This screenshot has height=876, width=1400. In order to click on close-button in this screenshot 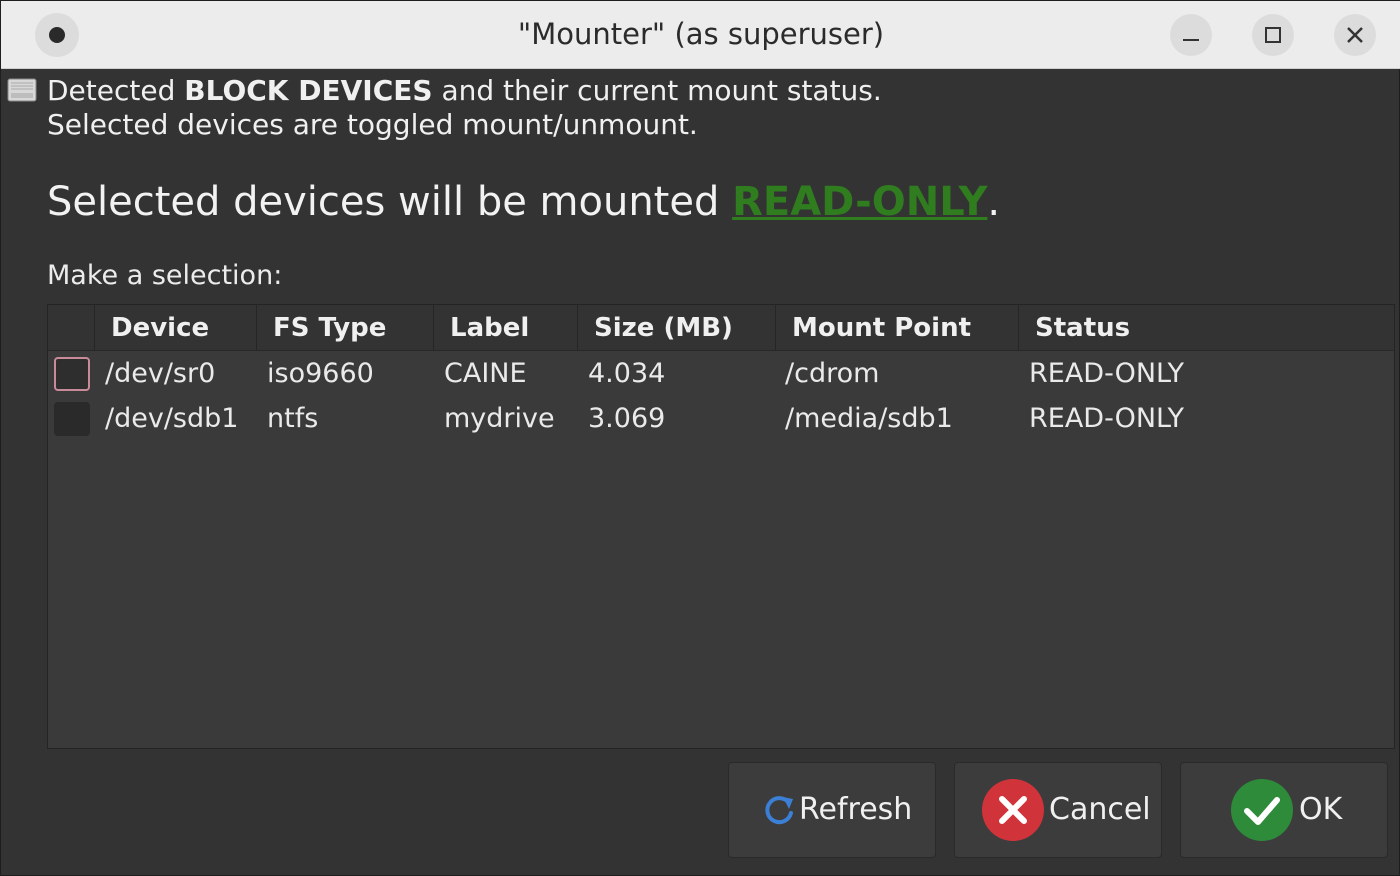, I will do `click(1355, 35)`.